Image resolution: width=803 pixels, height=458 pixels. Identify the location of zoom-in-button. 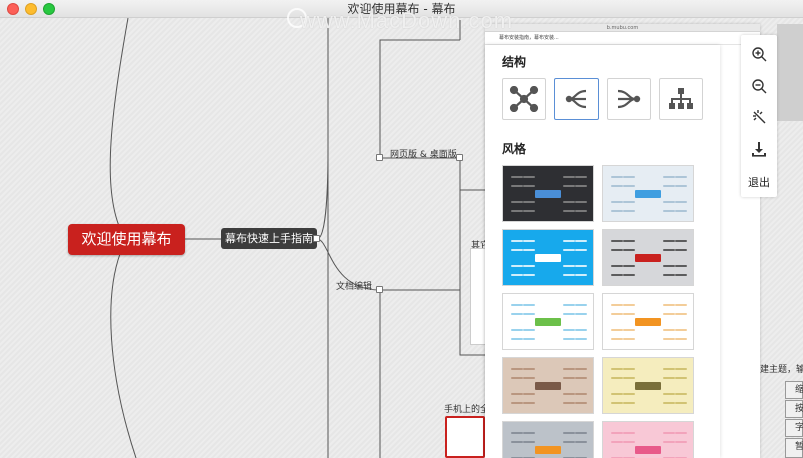
(759, 54).